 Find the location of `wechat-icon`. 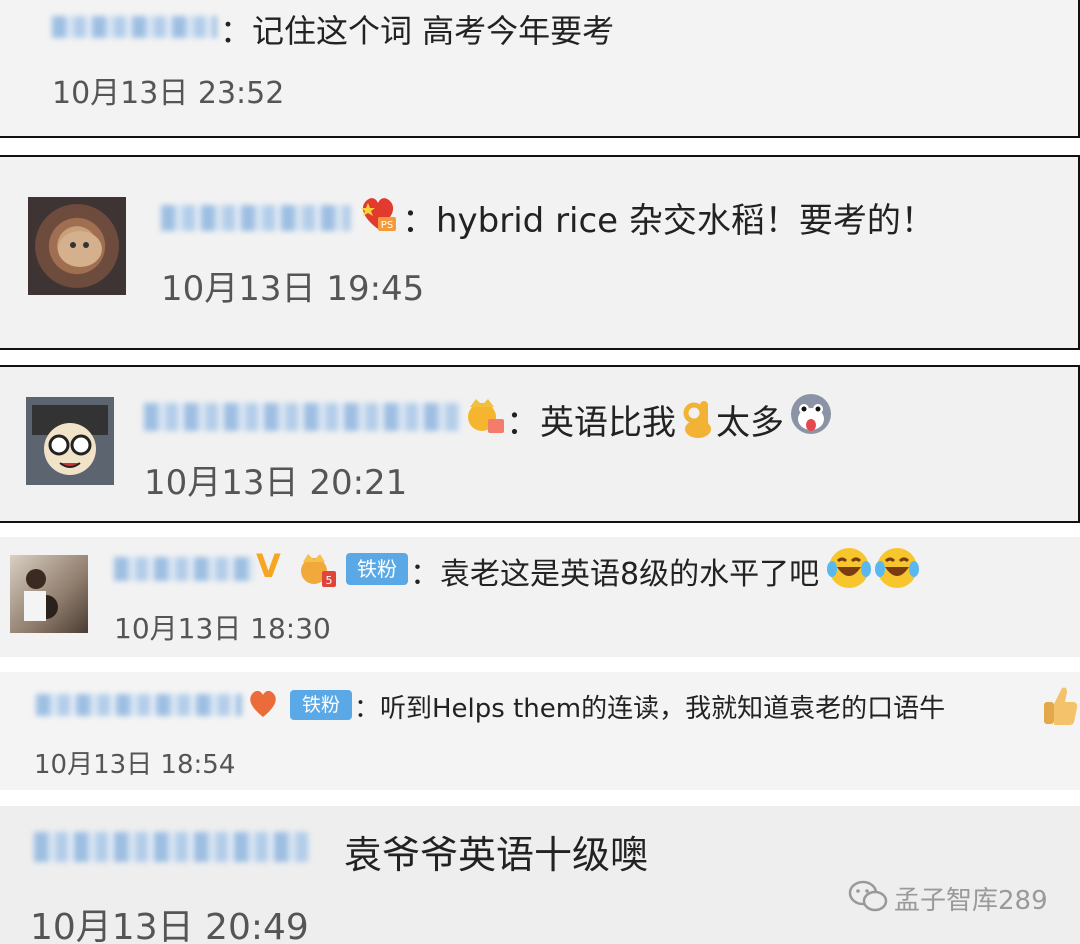

wechat-icon is located at coordinates (868, 897).